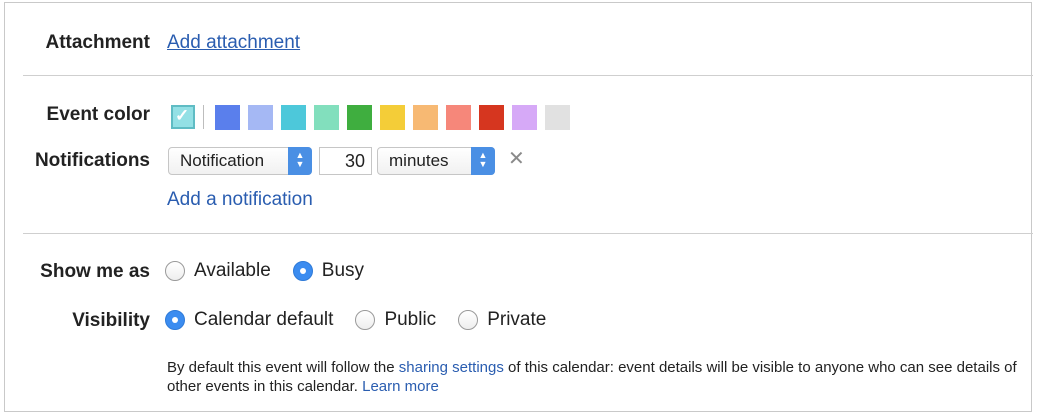 This screenshot has height=417, width=1037. What do you see at coordinates (222, 160) in the screenshot?
I see `notification-type-value: Notification` at bounding box center [222, 160].